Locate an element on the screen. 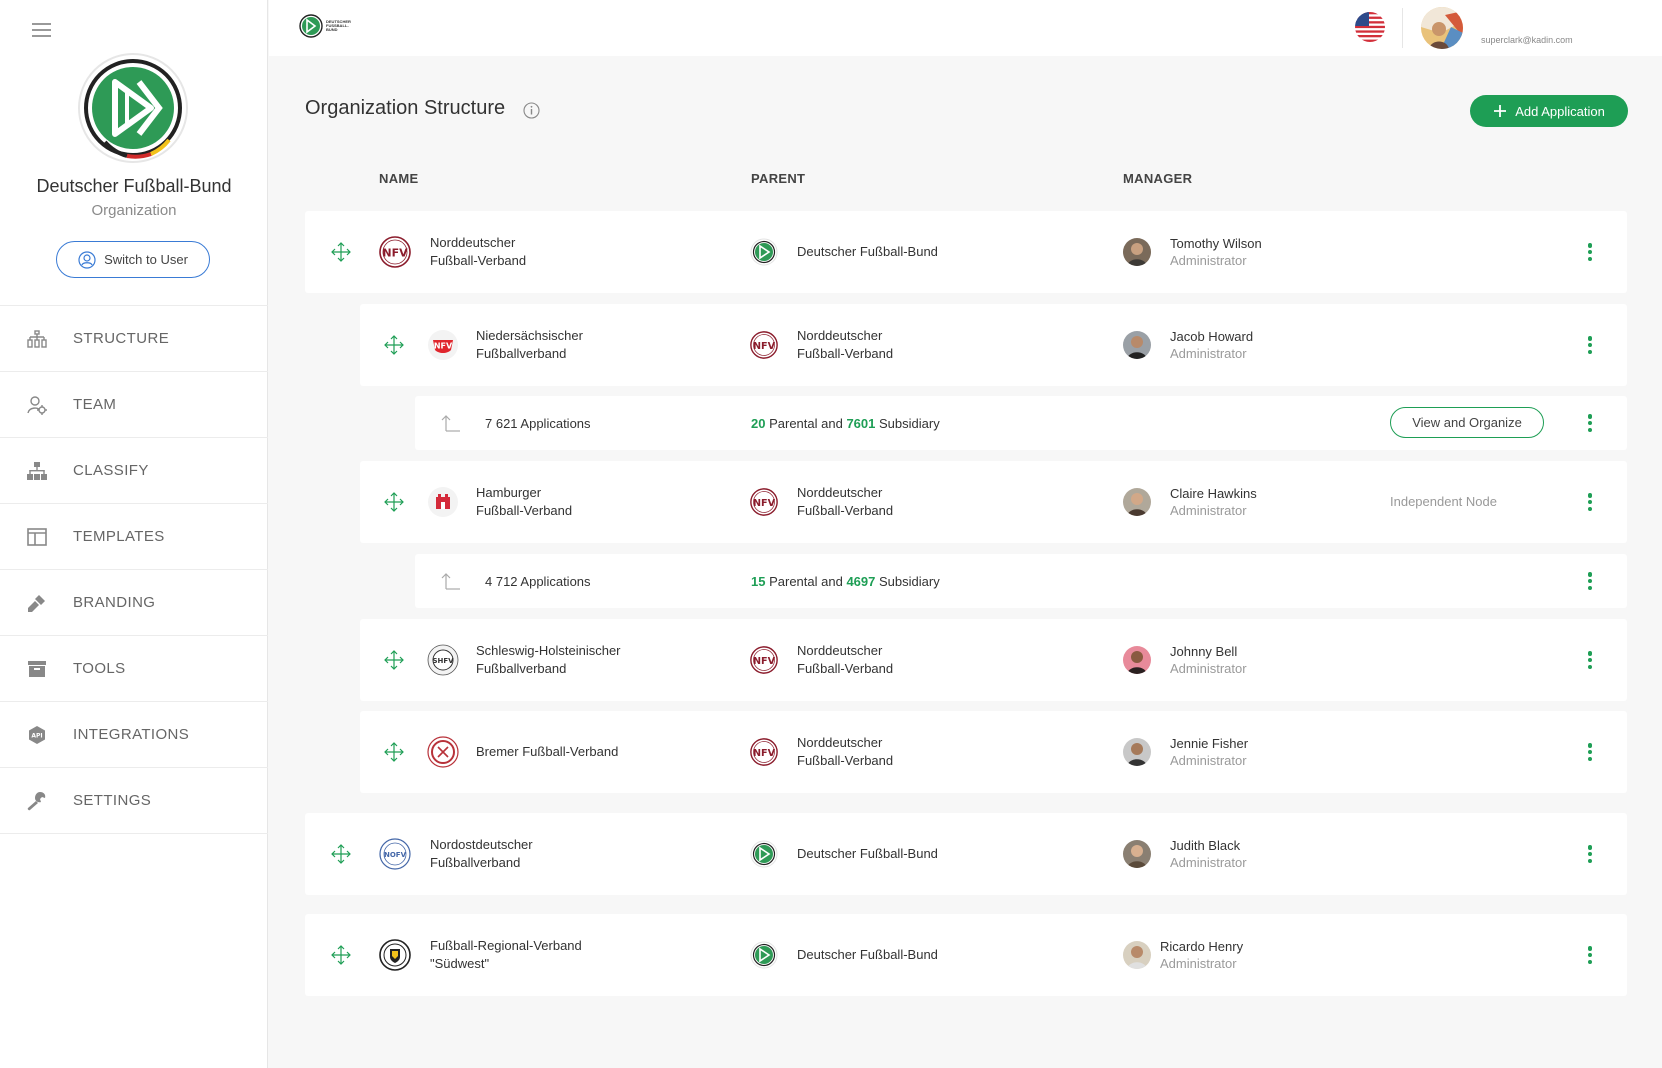 The width and height of the screenshot is (1662, 1068). add-application-button: Add Application is located at coordinates (1549, 111).